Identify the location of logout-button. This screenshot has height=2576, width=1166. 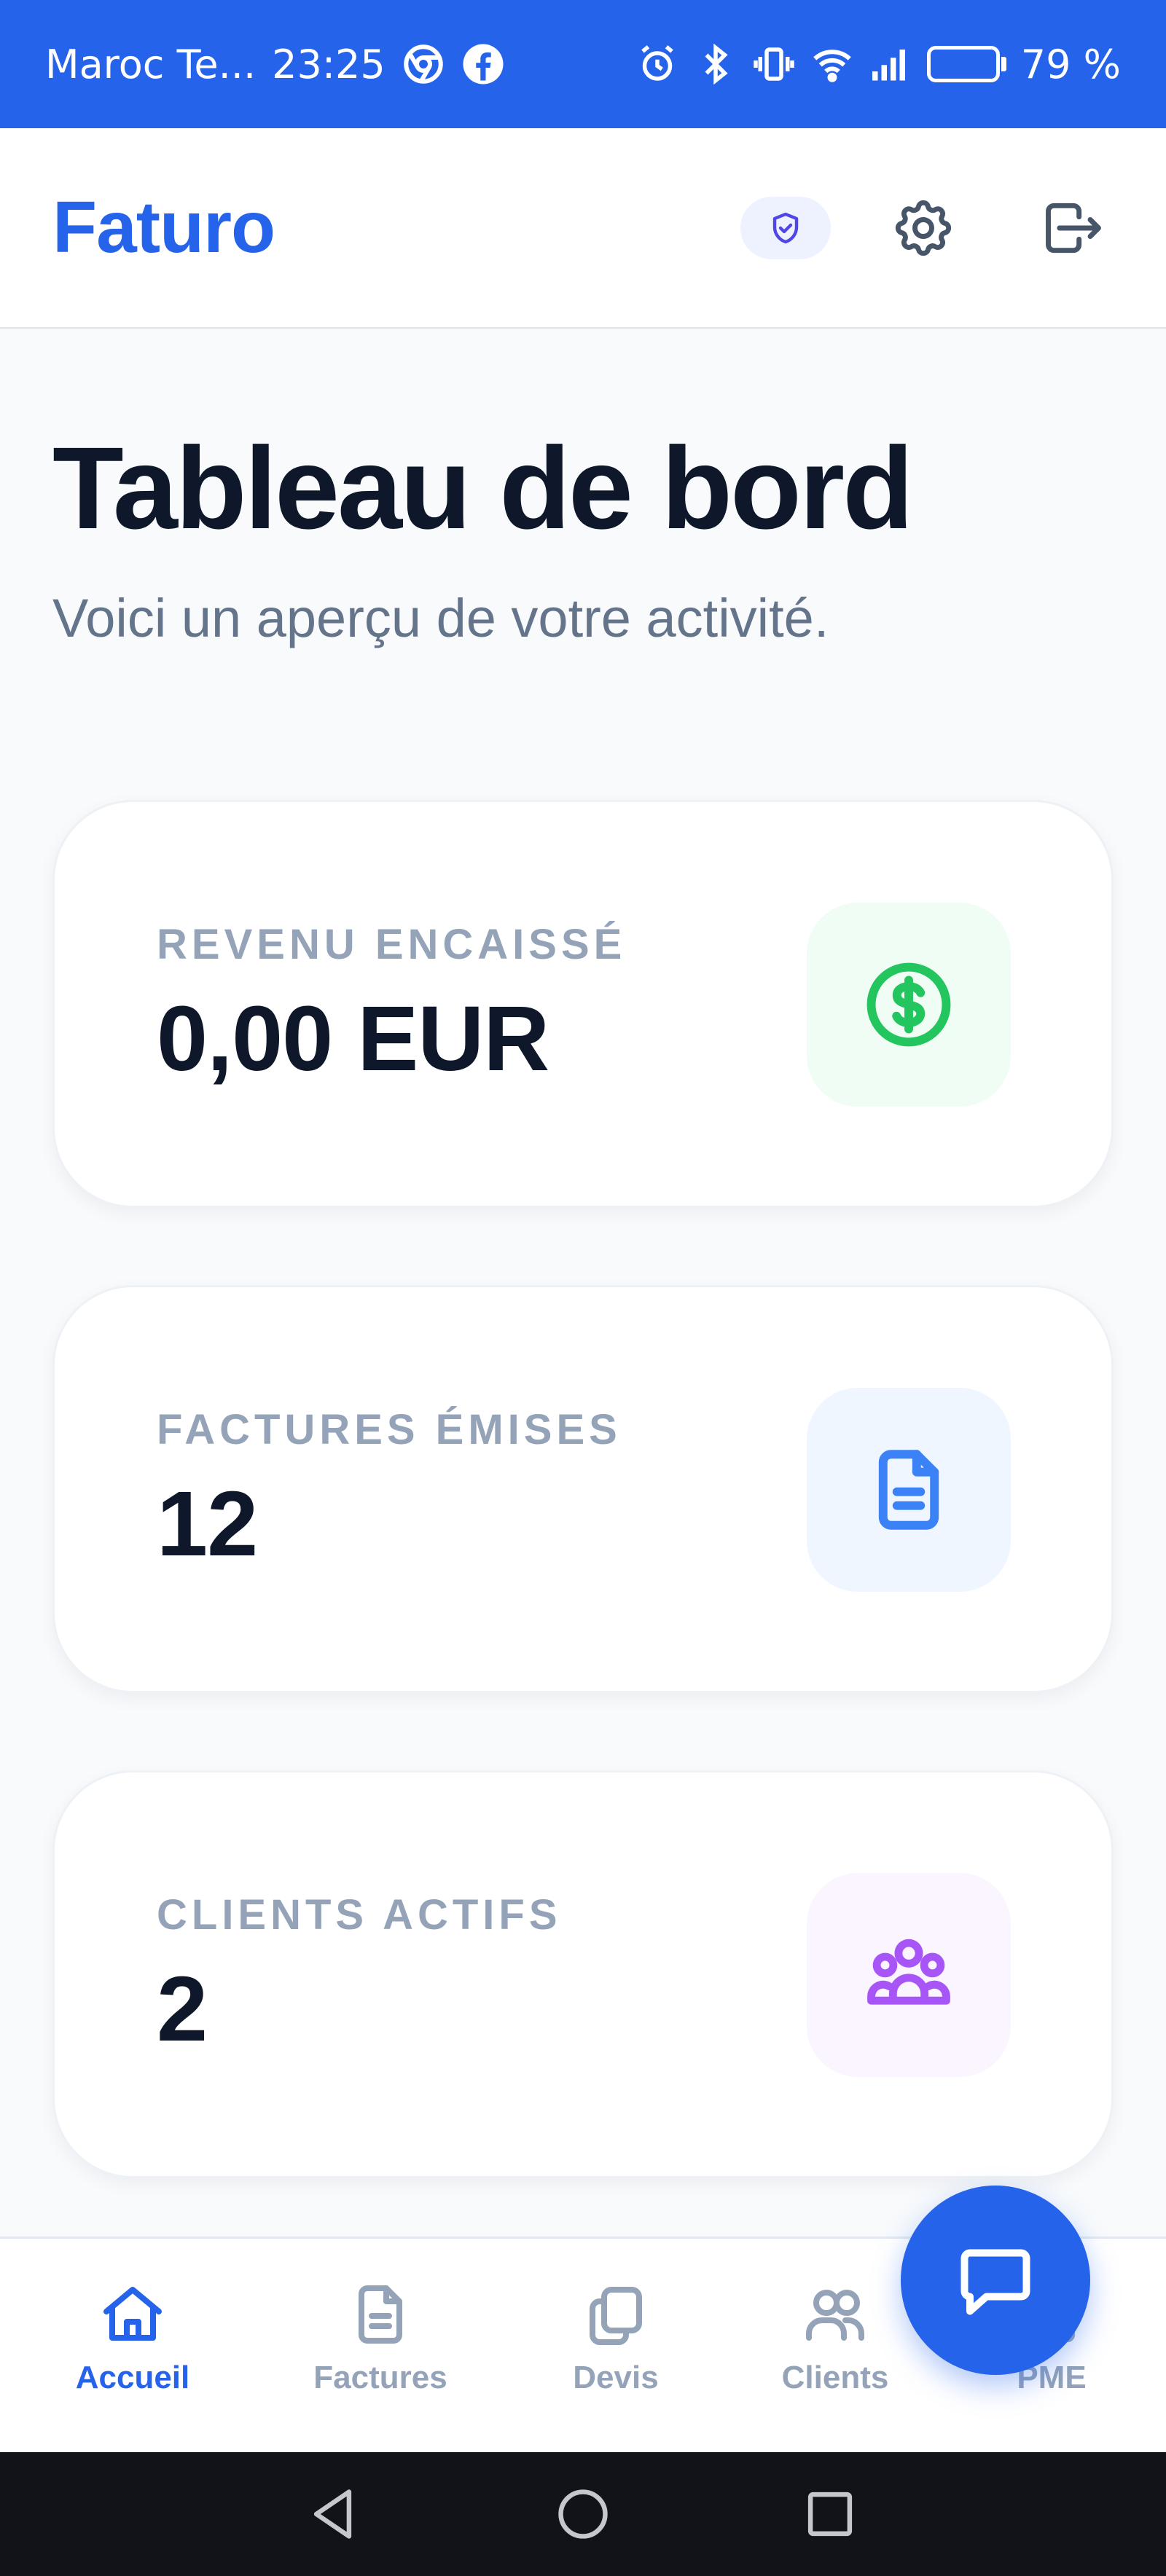
(1073, 228).